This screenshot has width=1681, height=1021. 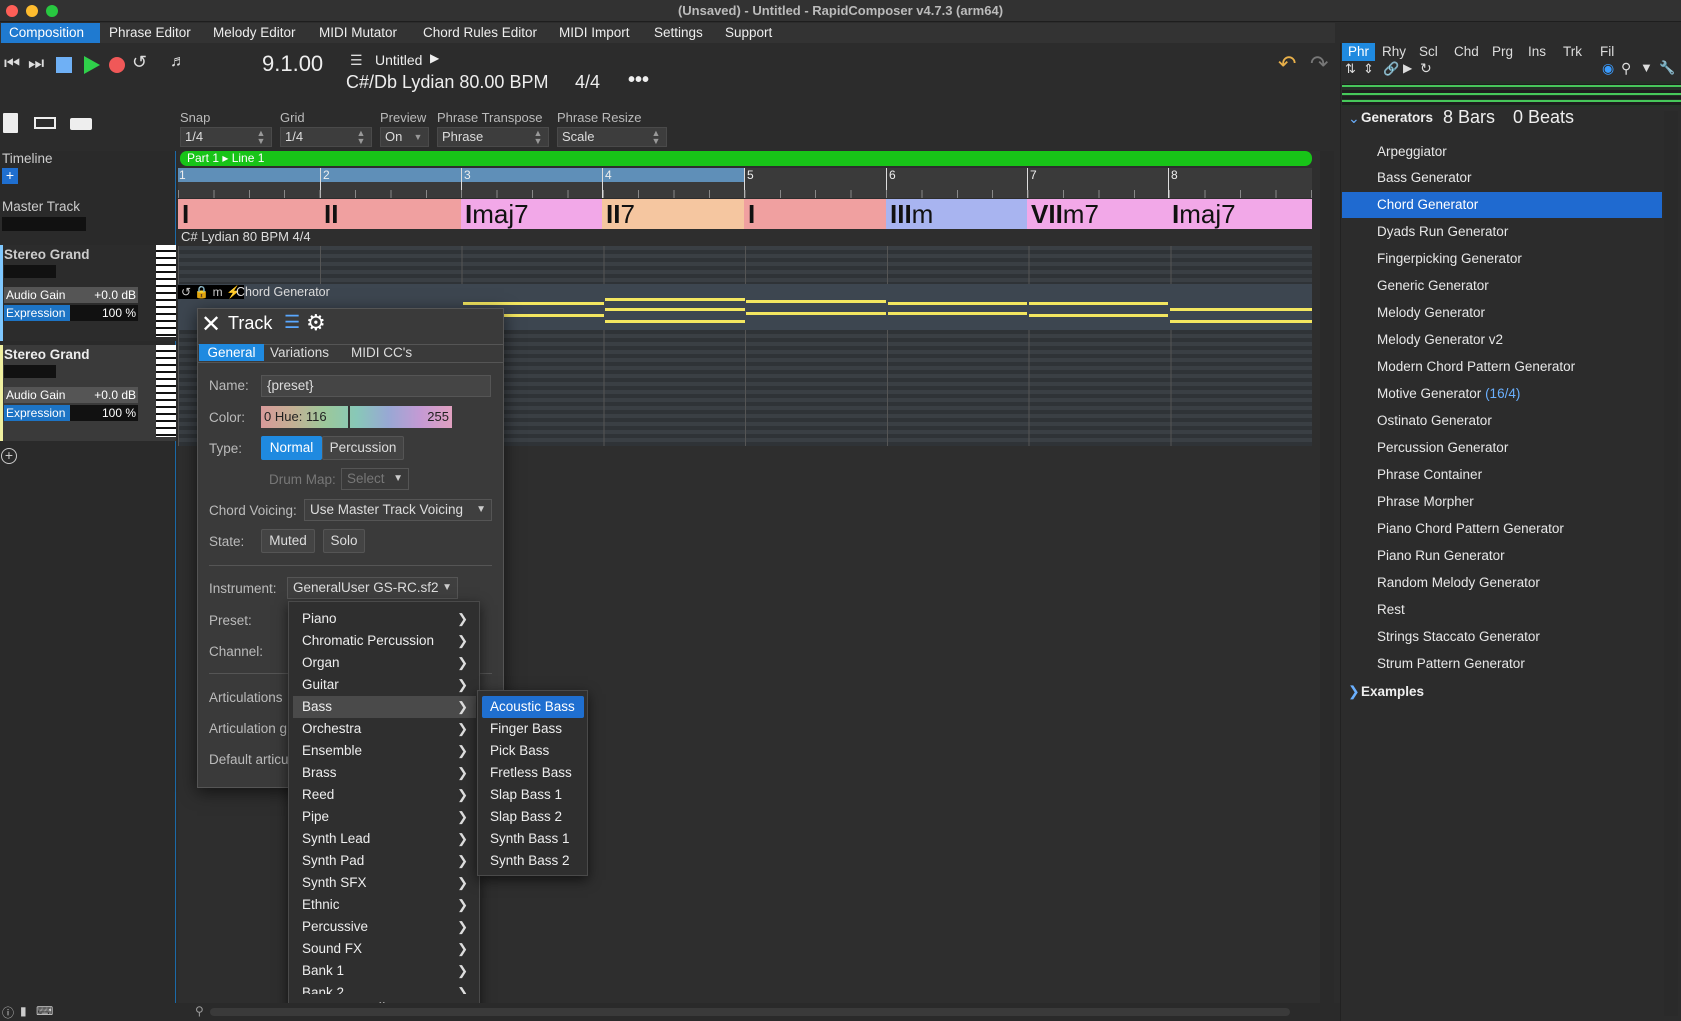 What do you see at coordinates (1354, 118) in the screenshot?
I see `chevron-down-icon: ⌄` at bounding box center [1354, 118].